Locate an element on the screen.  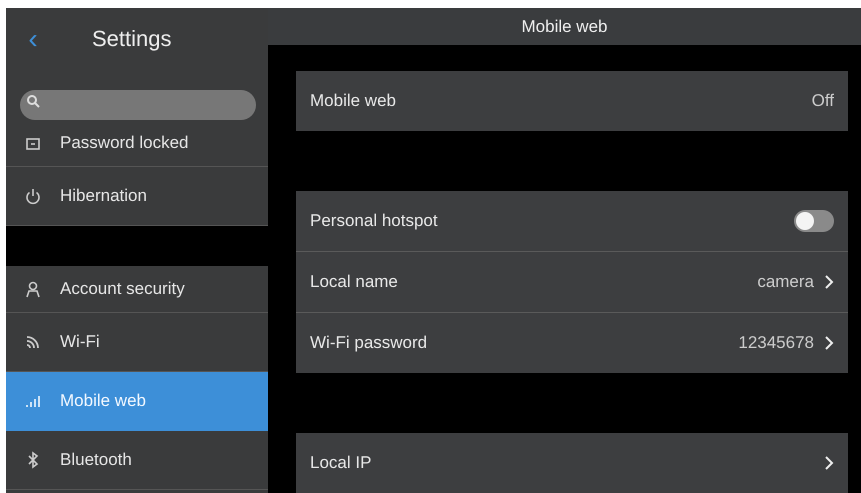
row-value: camera is located at coordinates (785, 282).